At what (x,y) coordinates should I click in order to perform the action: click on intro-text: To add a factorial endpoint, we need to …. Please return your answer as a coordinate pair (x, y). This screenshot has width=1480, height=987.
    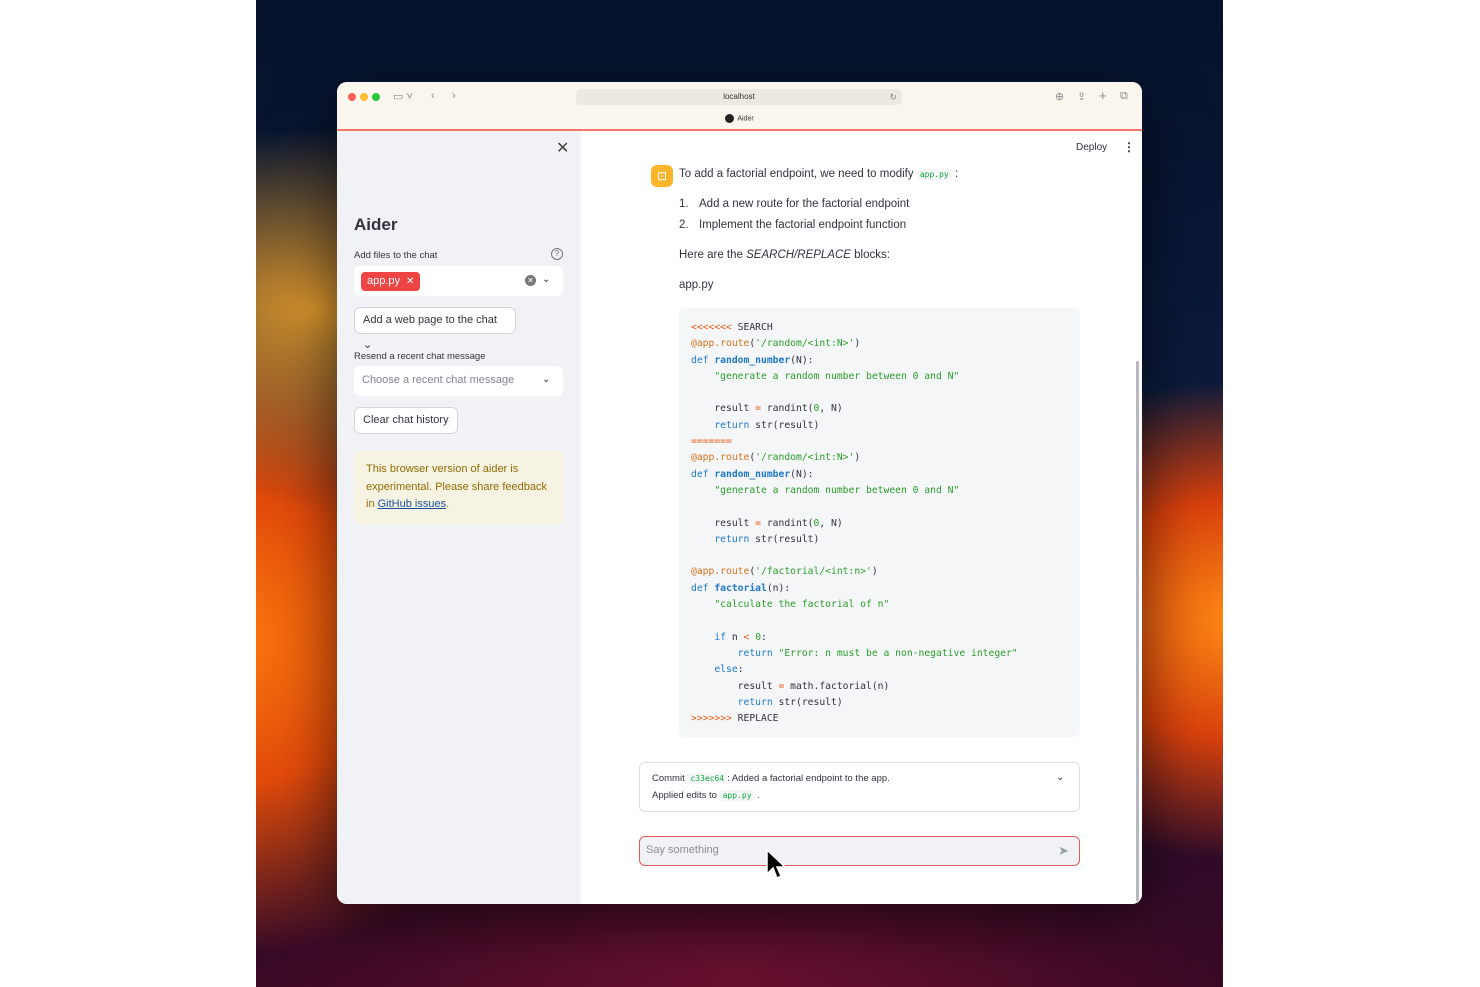
    Looking at the image, I should click on (796, 174).